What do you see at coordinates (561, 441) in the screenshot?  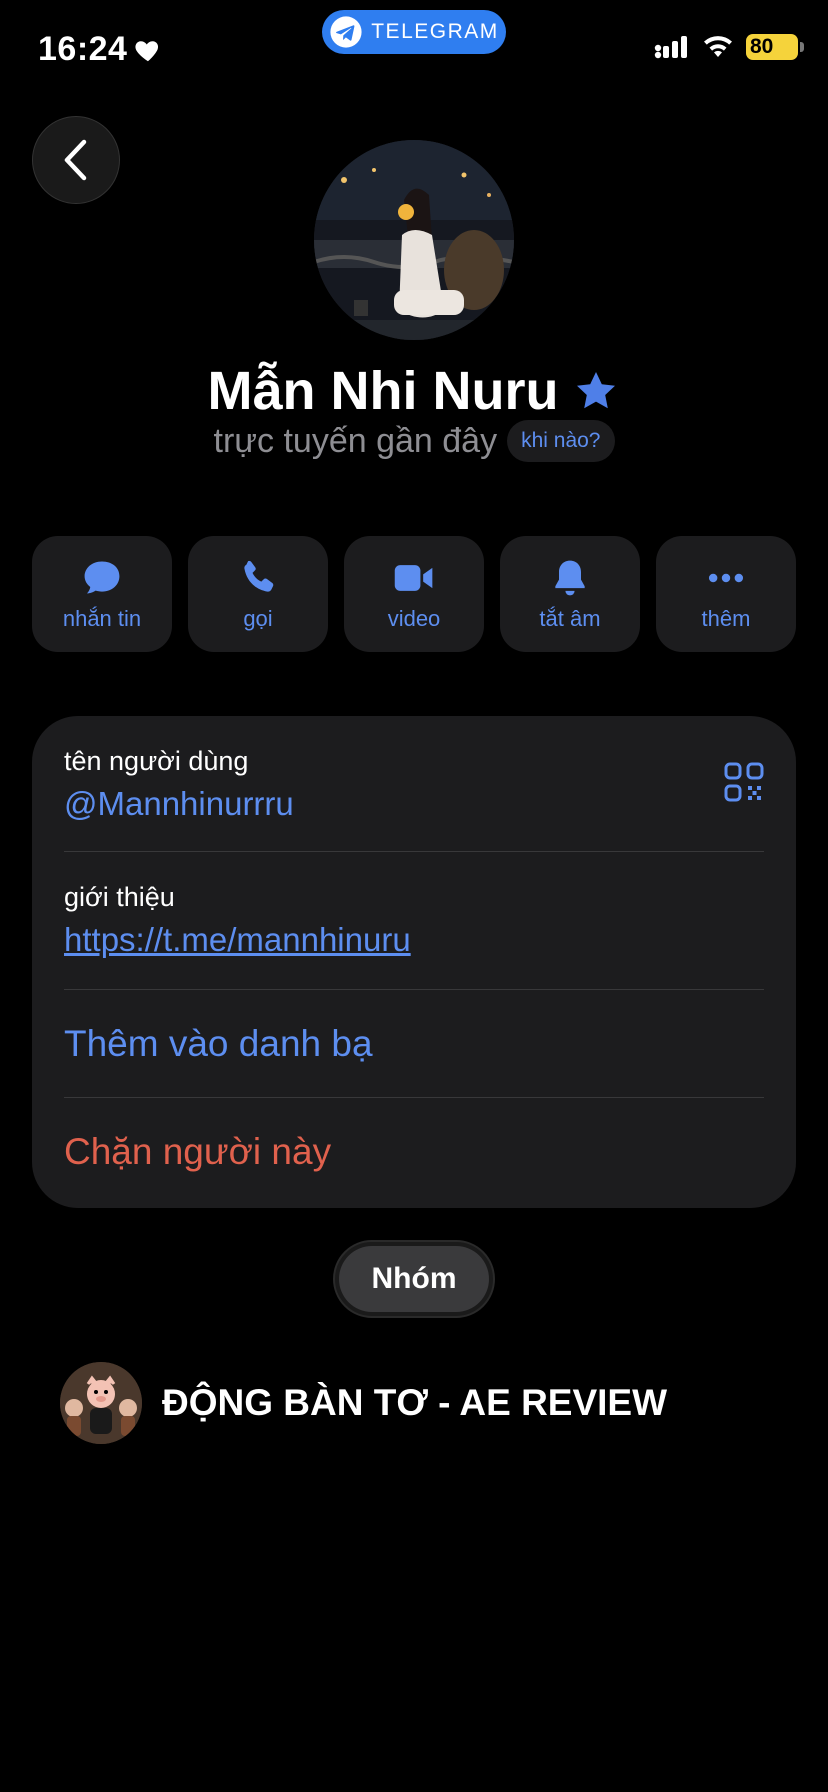 I see `when-button: khi nào?` at bounding box center [561, 441].